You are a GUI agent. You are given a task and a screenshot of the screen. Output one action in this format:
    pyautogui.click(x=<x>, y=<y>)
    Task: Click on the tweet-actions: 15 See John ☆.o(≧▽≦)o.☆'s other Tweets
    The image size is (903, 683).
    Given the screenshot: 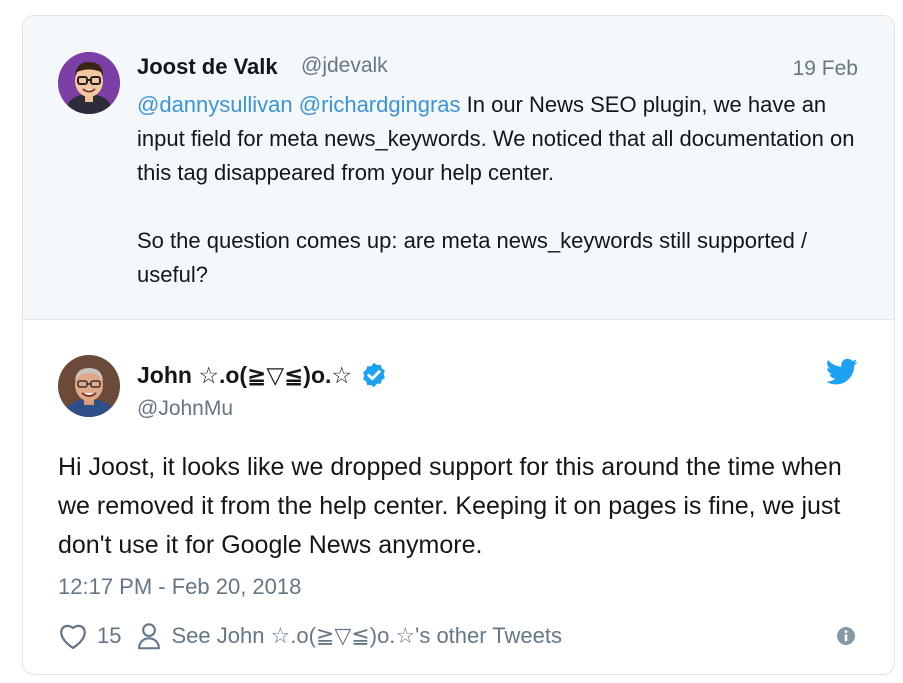 What is the action you would take?
    pyautogui.click(x=458, y=636)
    